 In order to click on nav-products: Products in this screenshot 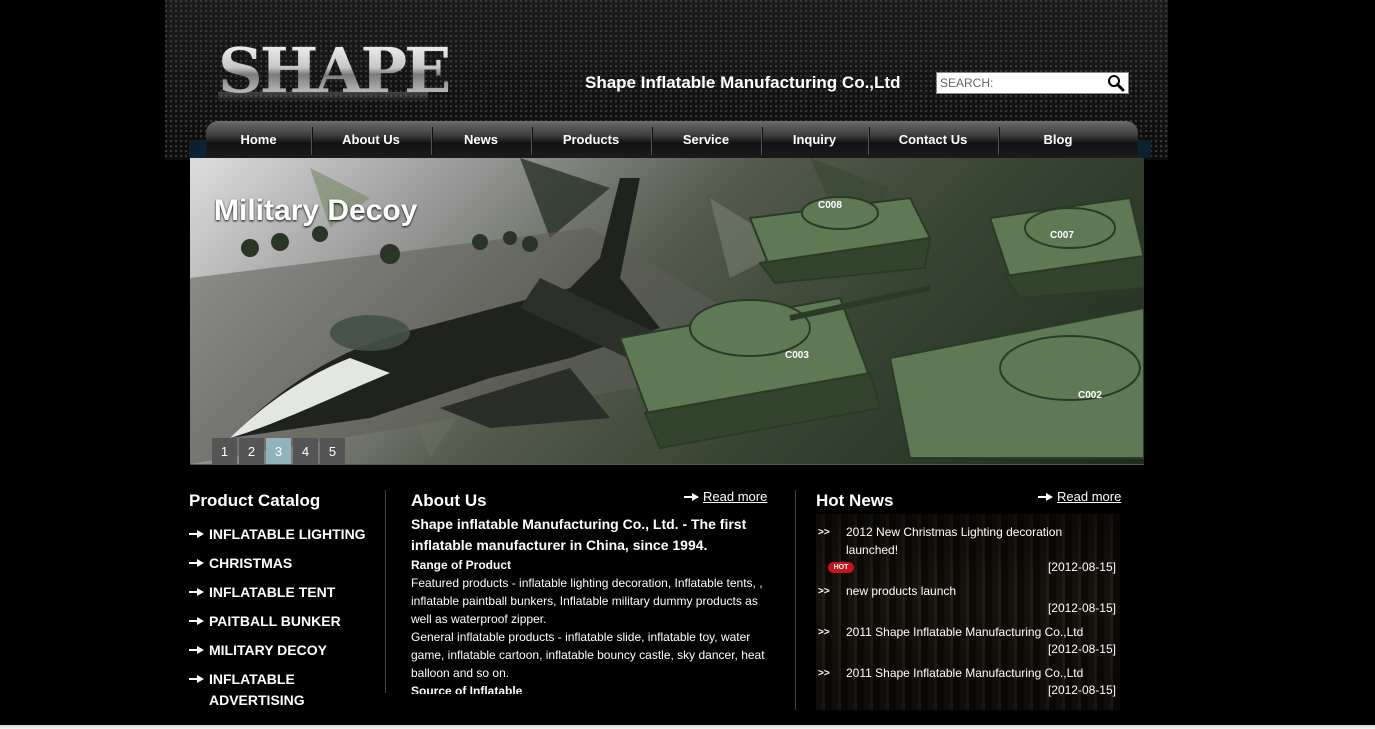, I will do `click(591, 139)`.